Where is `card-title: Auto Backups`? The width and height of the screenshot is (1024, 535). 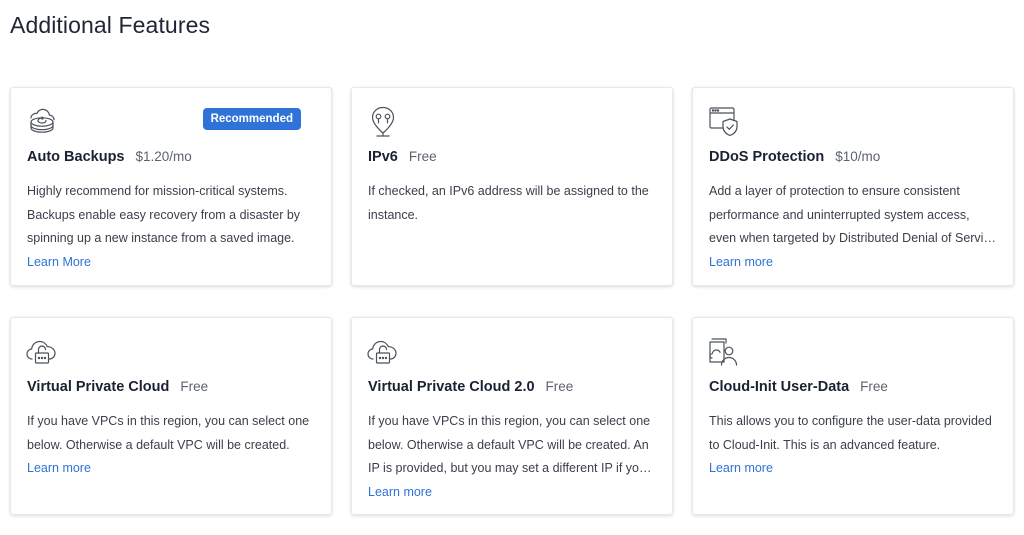
card-title: Auto Backups is located at coordinates (76, 157).